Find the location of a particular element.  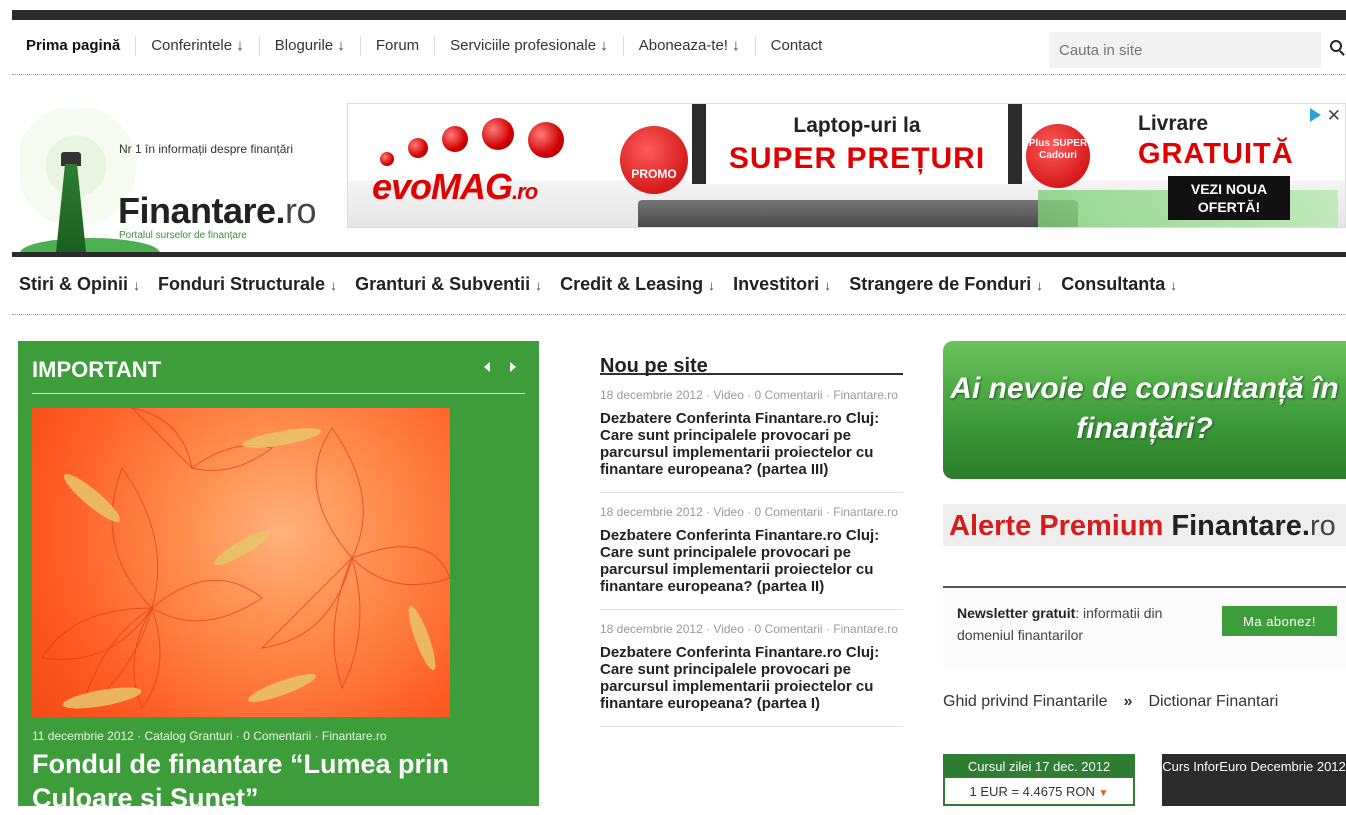

feature-image is located at coordinates (241, 562).